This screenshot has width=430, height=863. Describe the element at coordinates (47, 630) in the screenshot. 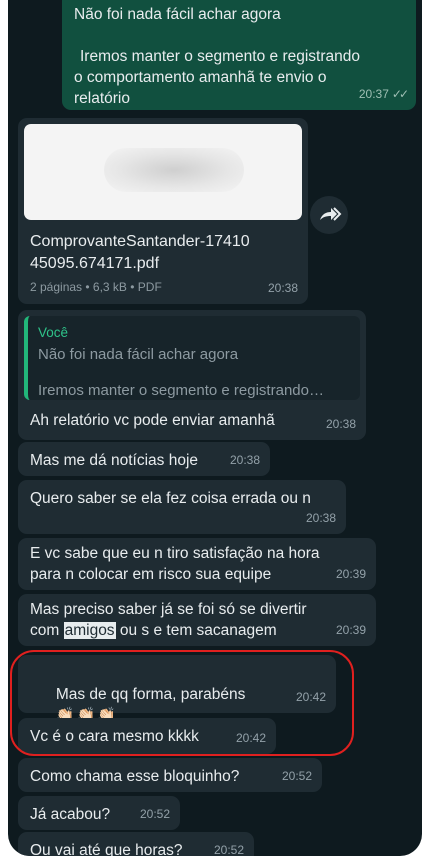

I see `text-segment: com` at that location.